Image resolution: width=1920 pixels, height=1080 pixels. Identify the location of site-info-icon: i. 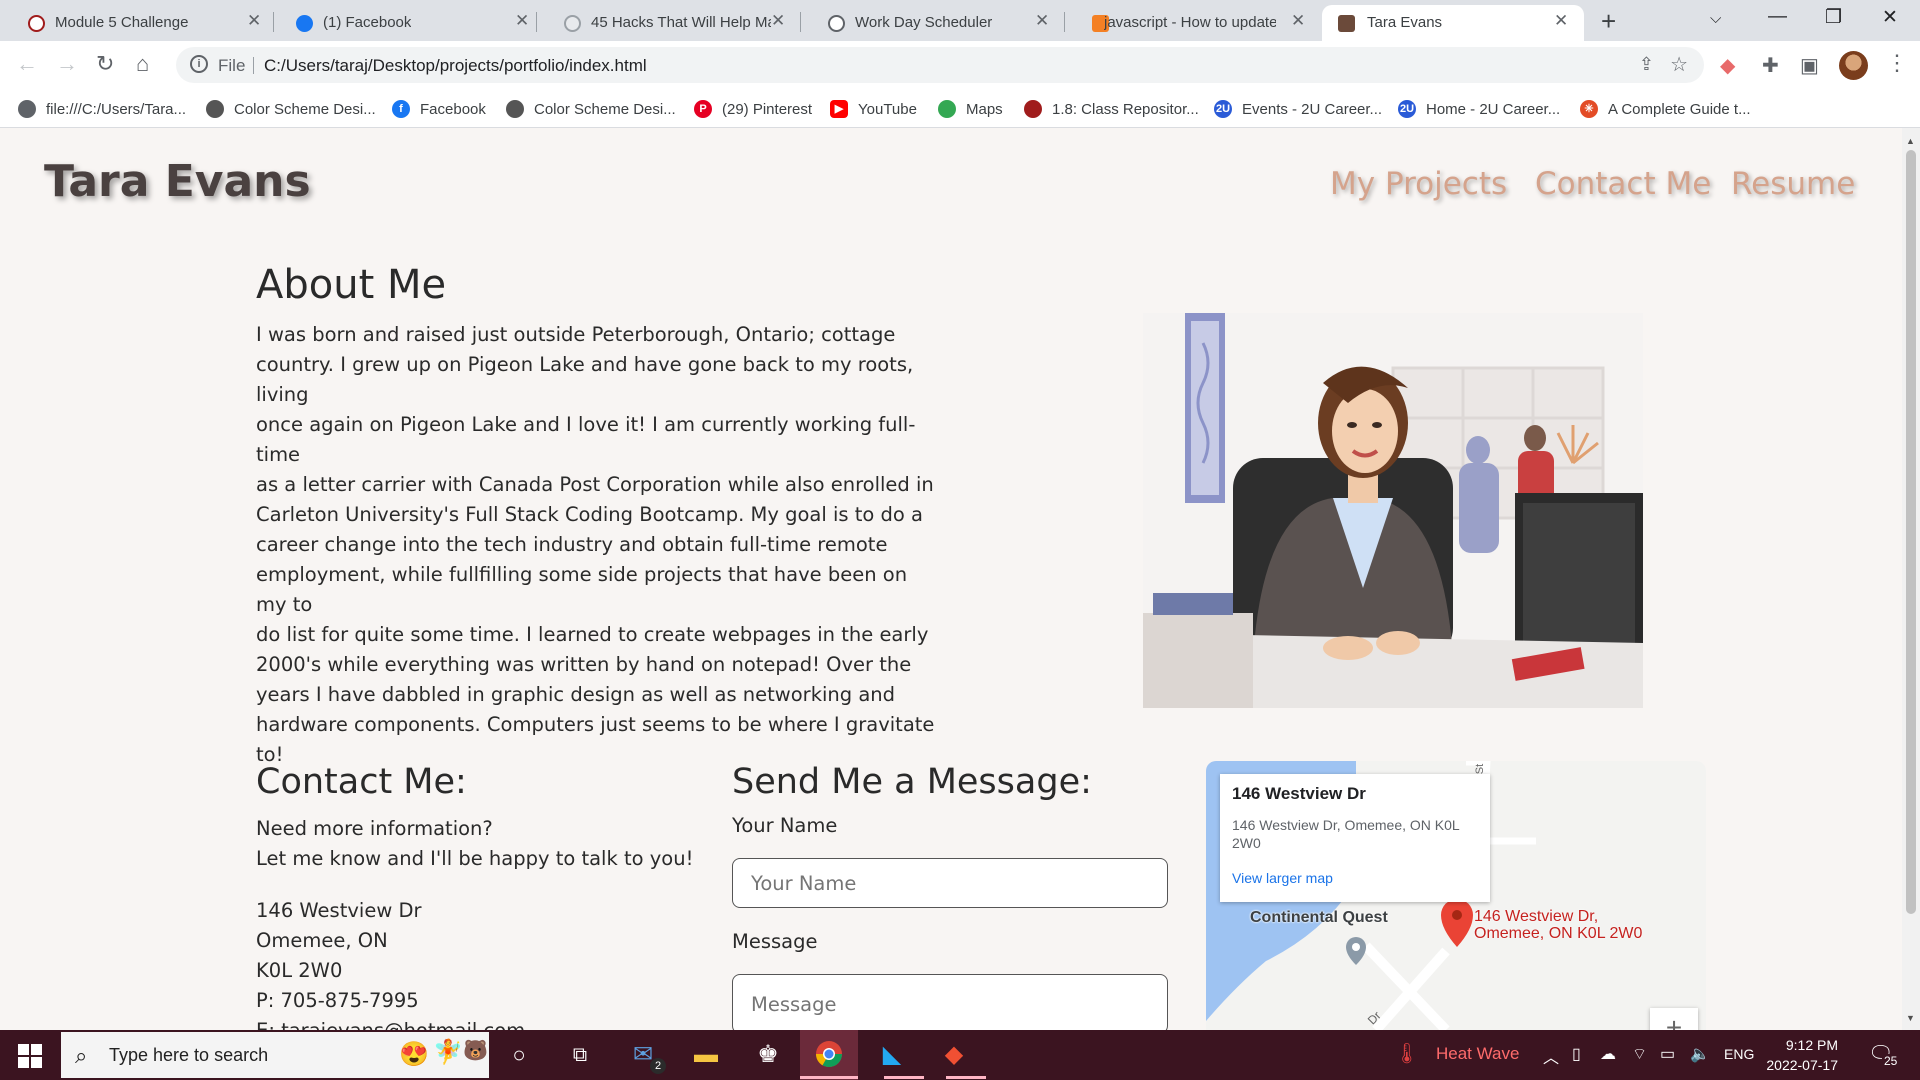
(199, 64).